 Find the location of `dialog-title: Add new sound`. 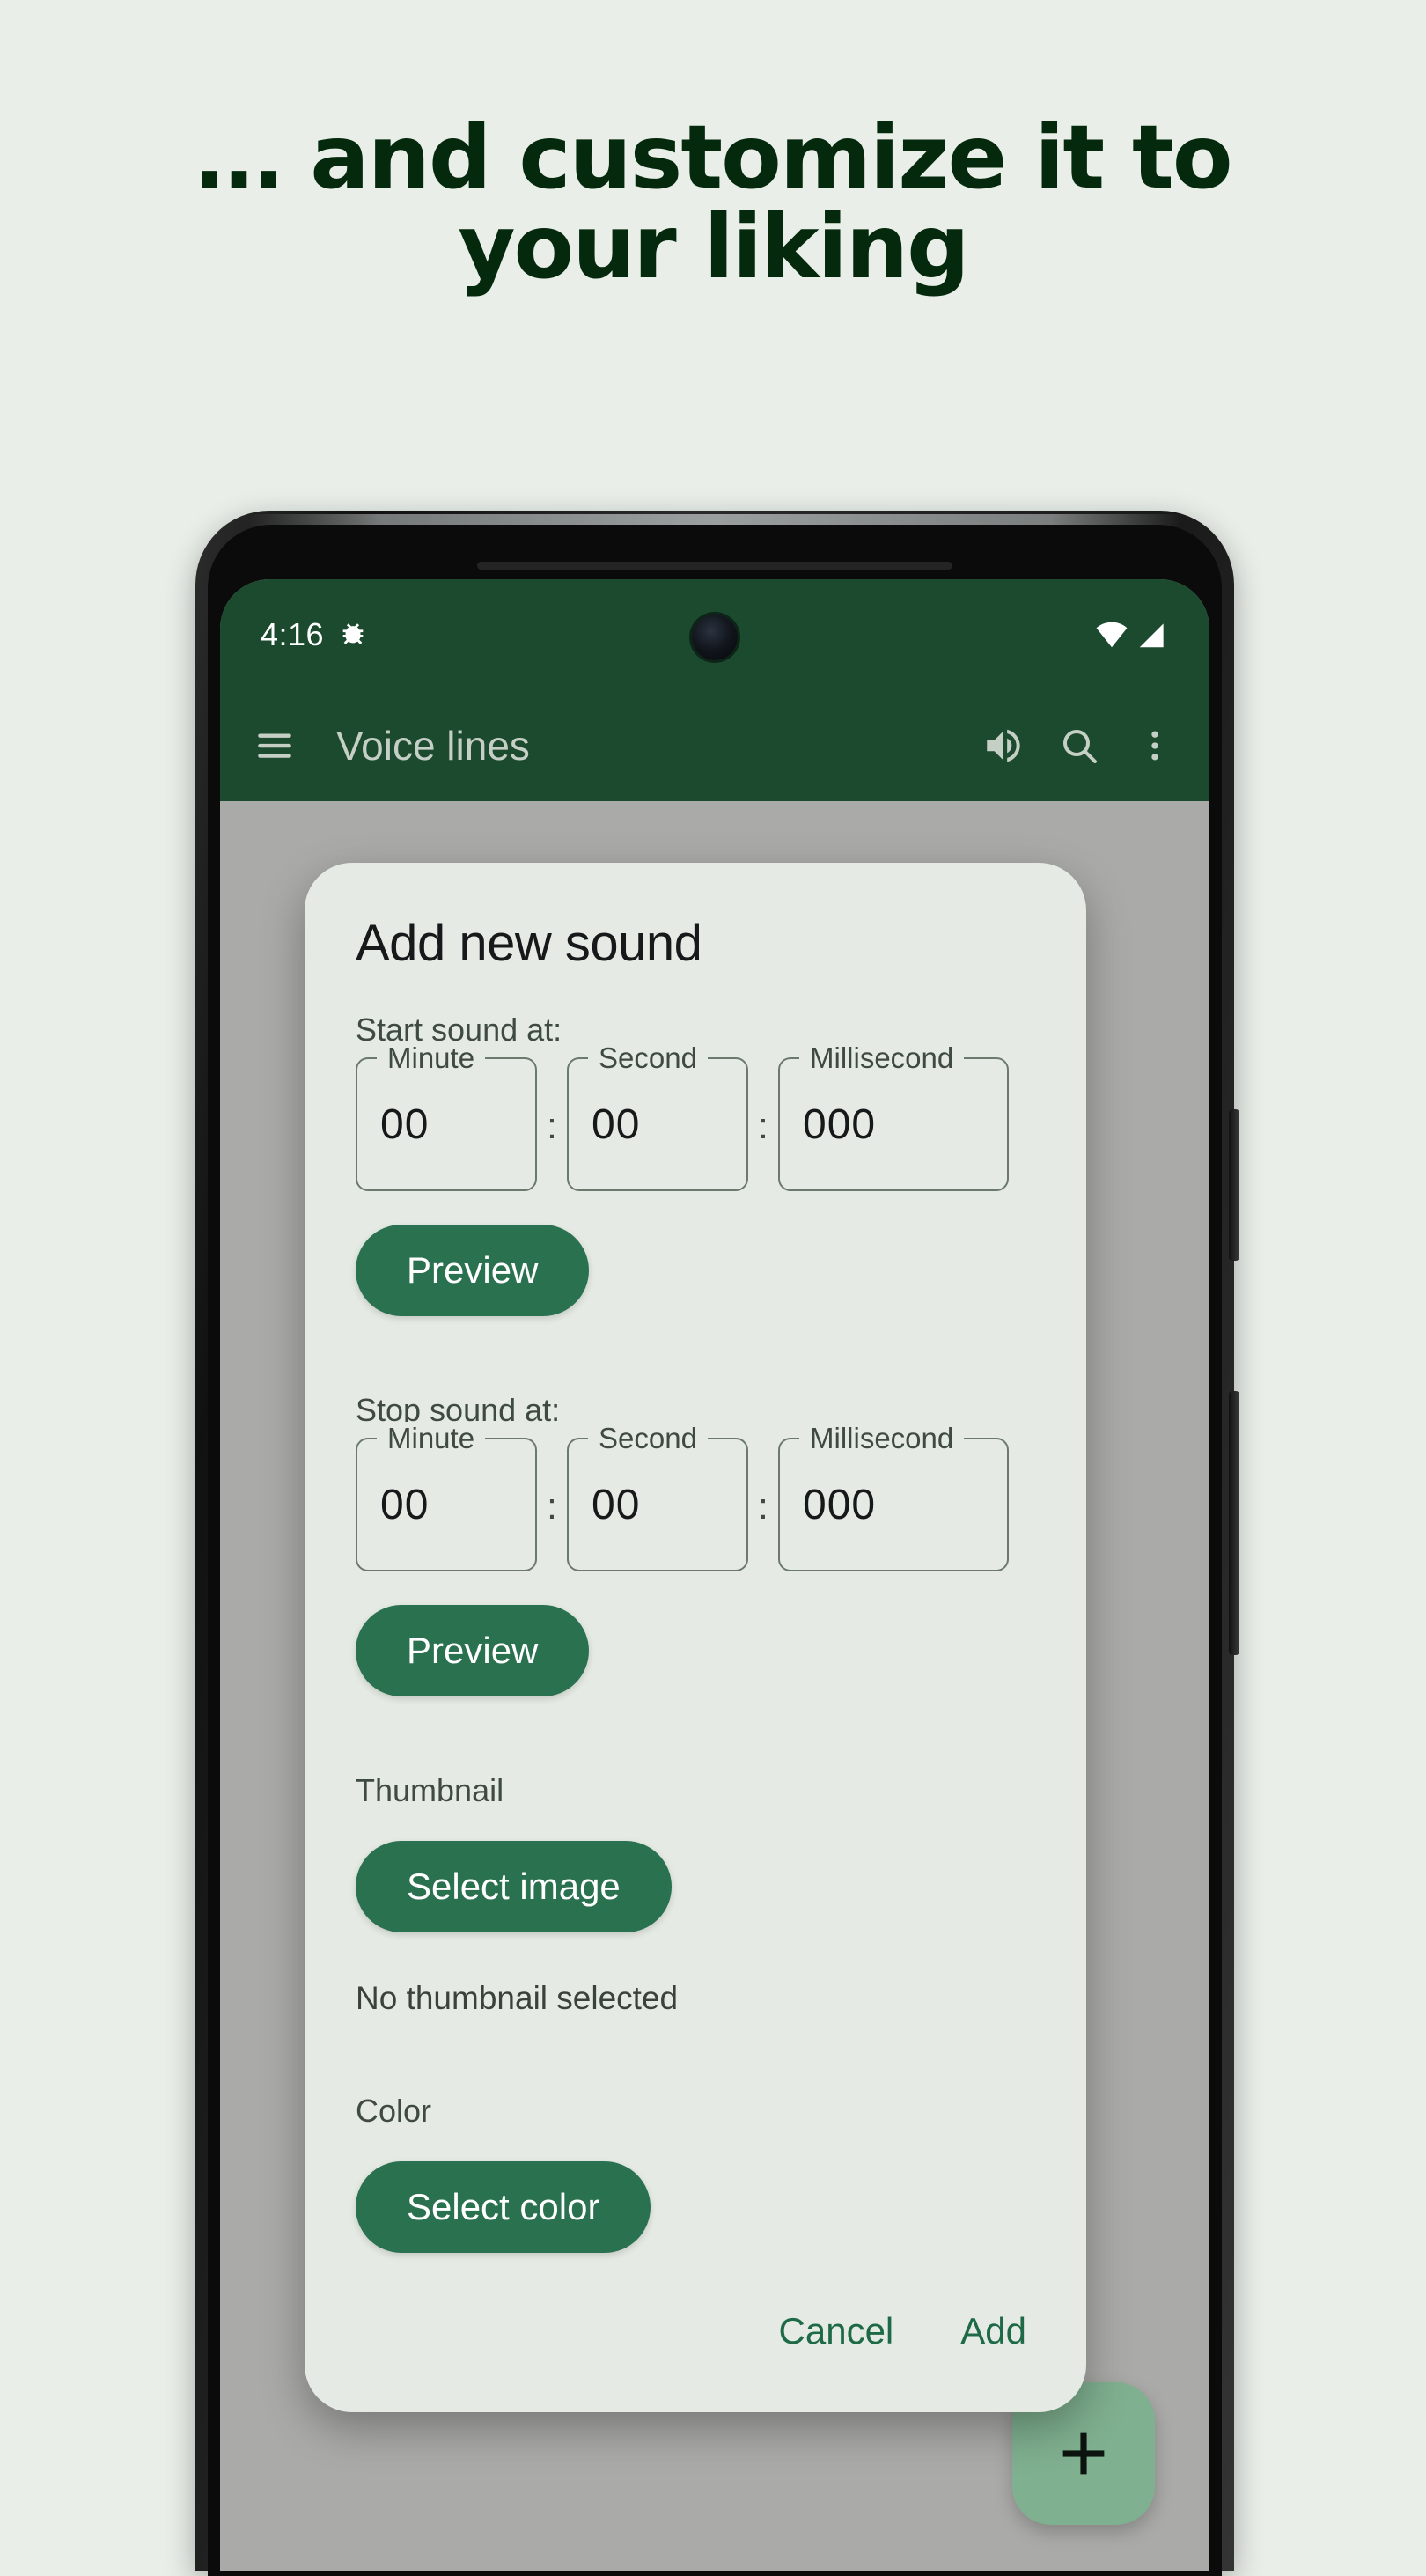

dialog-title: Add new sound is located at coordinates (529, 944).